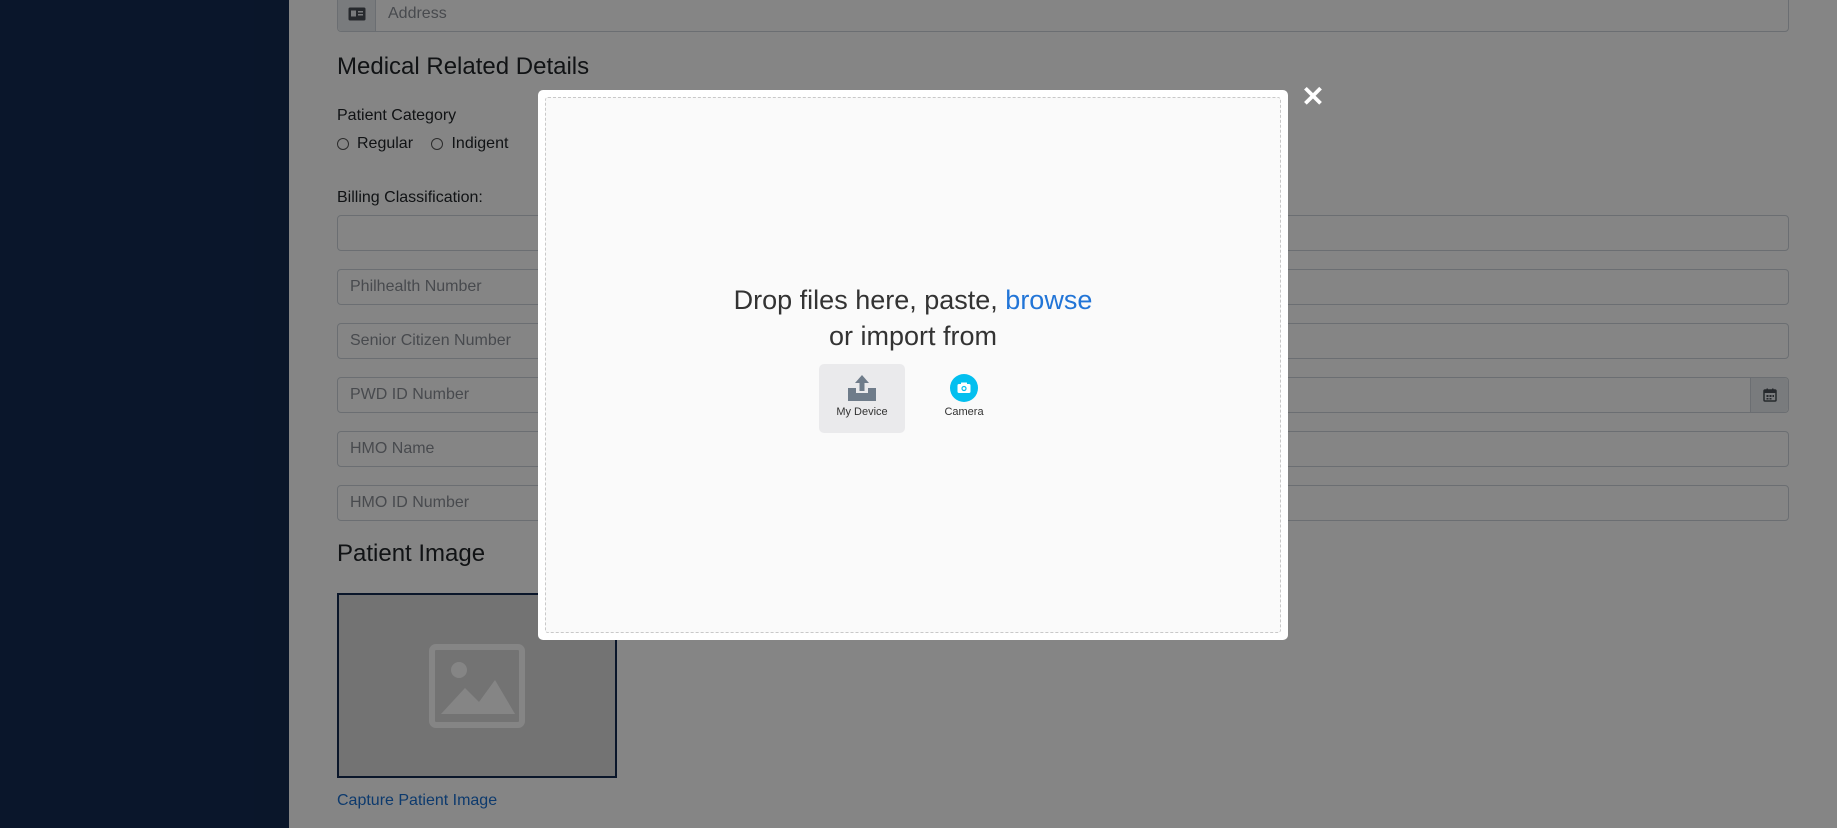  What do you see at coordinates (964, 388) in the screenshot?
I see `camera-icon` at bounding box center [964, 388].